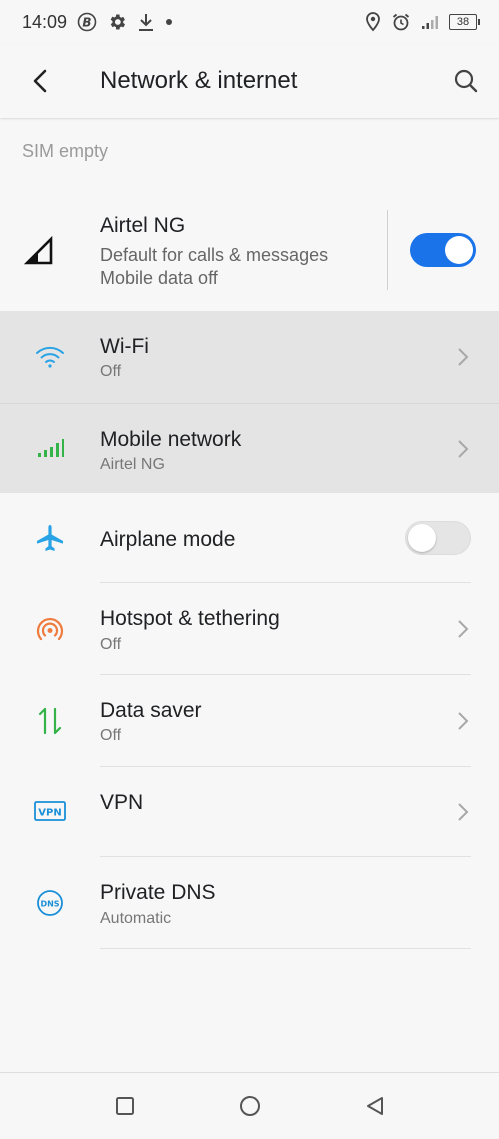 Image resolution: width=499 pixels, height=1139 pixels. I want to click on status-bar: 14:09 B 38, so click(249, 22).